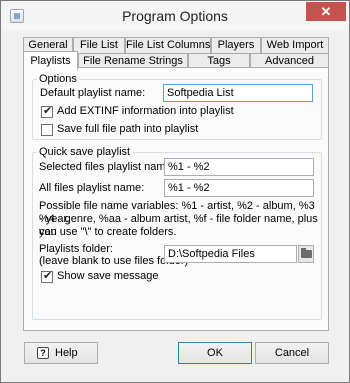 The width and height of the screenshot is (350, 383). Describe the element at coordinates (76, 249) in the screenshot. I see `playlists-folder-label: Playlists folder:` at that location.